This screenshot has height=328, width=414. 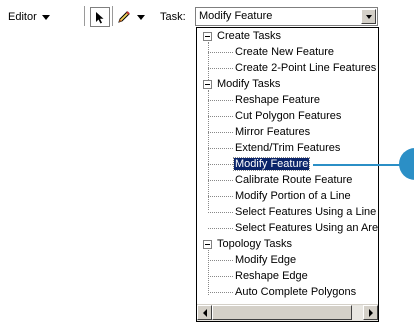 I want to click on sketch-tool-button, so click(x=130, y=17).